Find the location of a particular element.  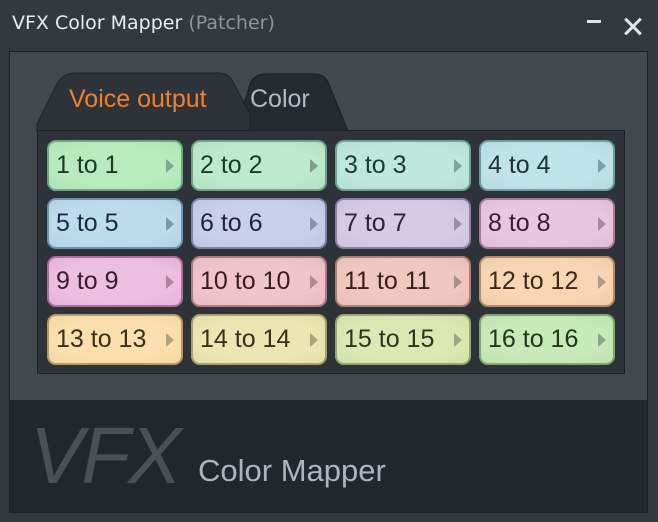

logo-subtitle: Color Mapper is located at coordinates (292, 470).